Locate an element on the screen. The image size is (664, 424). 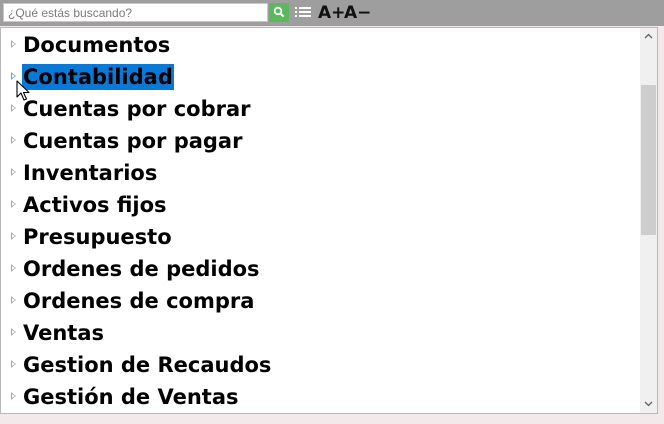
vertical-scrollbar is located at coordinates (648, 220).